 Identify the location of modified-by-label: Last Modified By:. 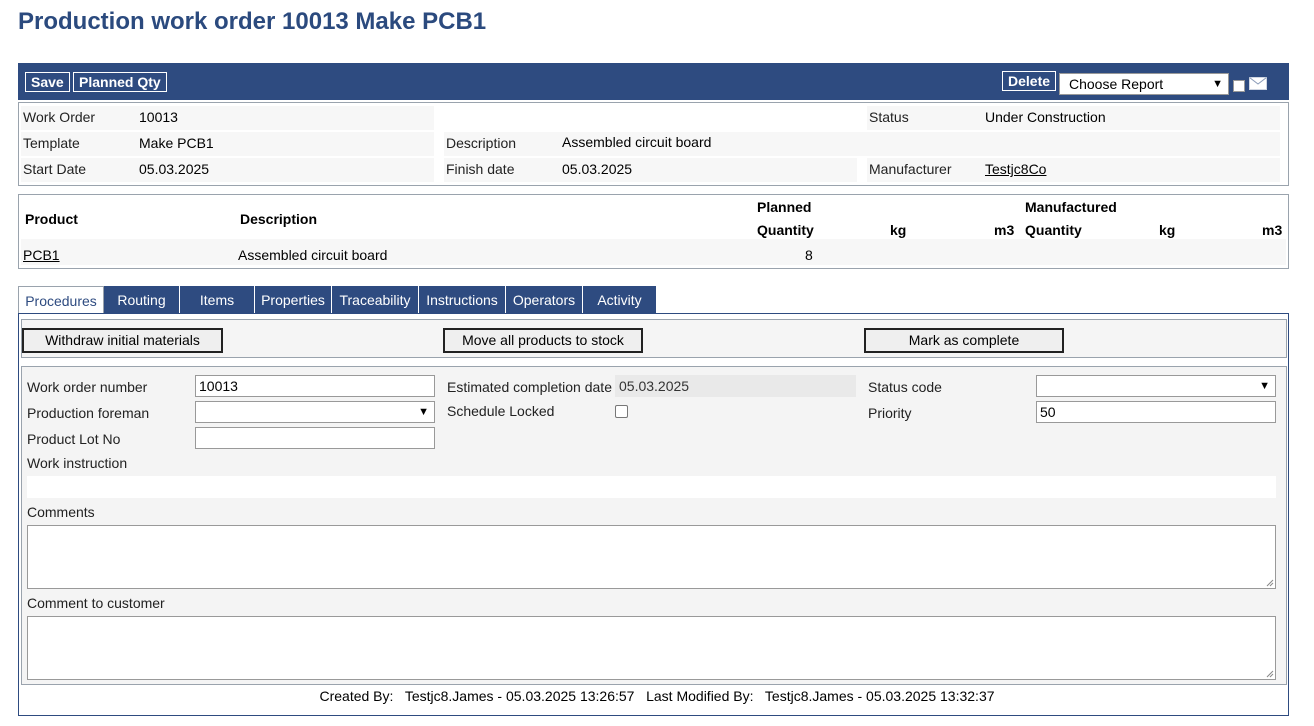
(700, 696).